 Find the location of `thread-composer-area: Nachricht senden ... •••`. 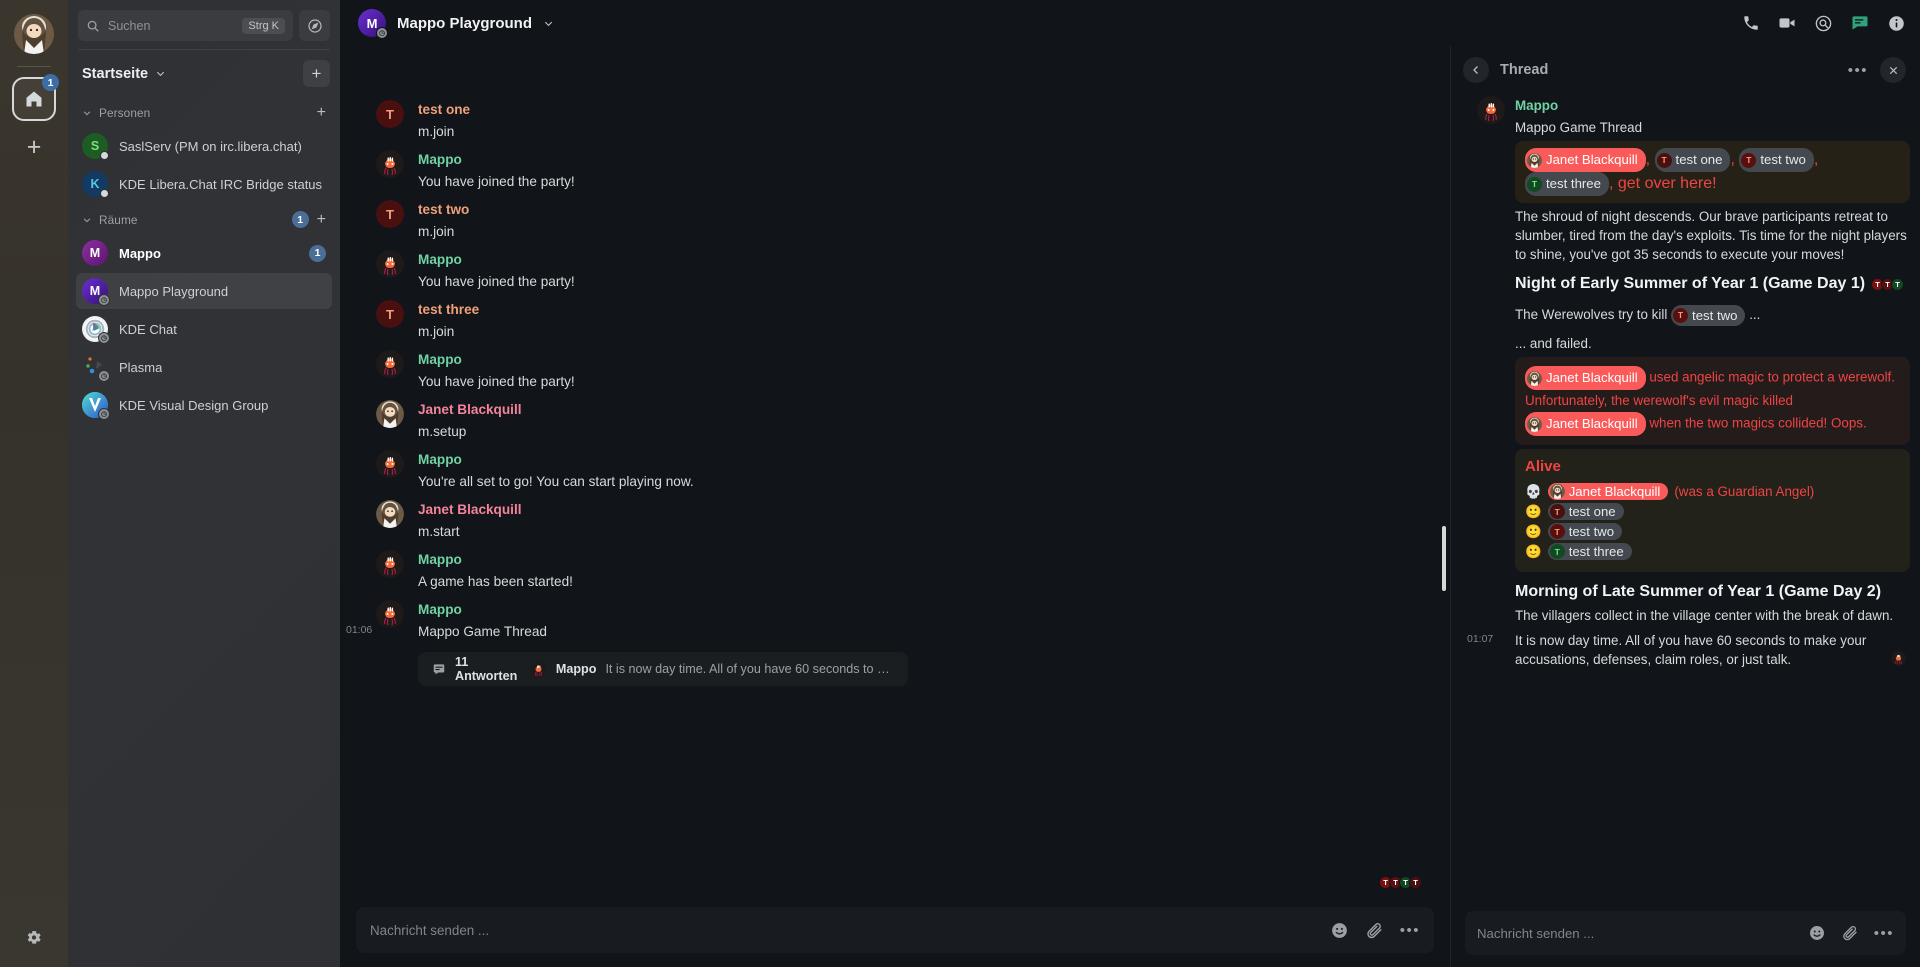

thread-composer-area: Nachricht senden ... ••• is located at coordinates (1685, 935).